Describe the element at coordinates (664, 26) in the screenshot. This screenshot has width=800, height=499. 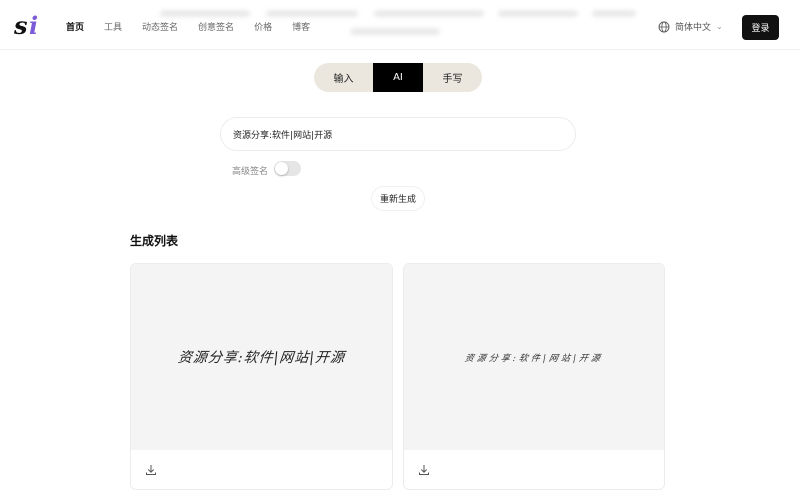
I see `globe-icon` at that location.